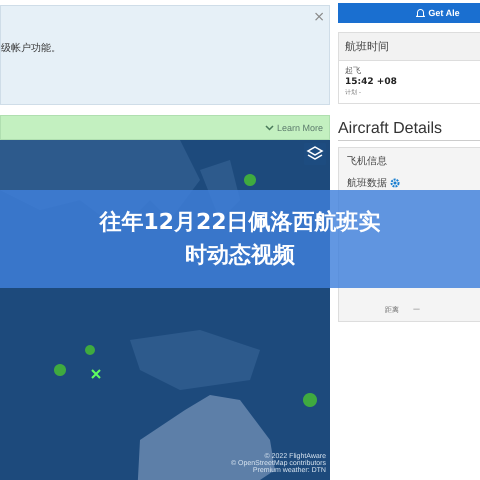  I want to click on departure-label: 起飞, so click(353, 70).